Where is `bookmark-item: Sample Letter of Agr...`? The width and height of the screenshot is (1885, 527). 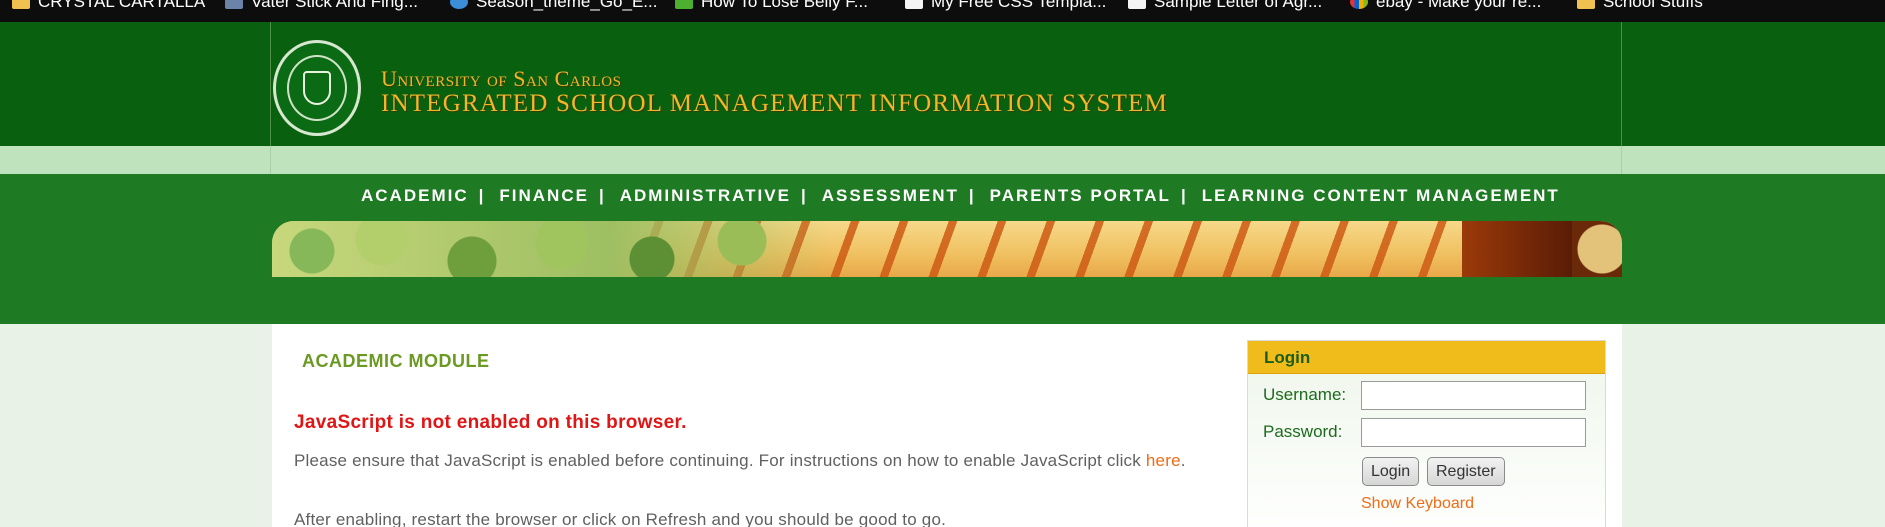
bookmark-item: Sample Letter of Agr... is located at coordinates (1225, 6).